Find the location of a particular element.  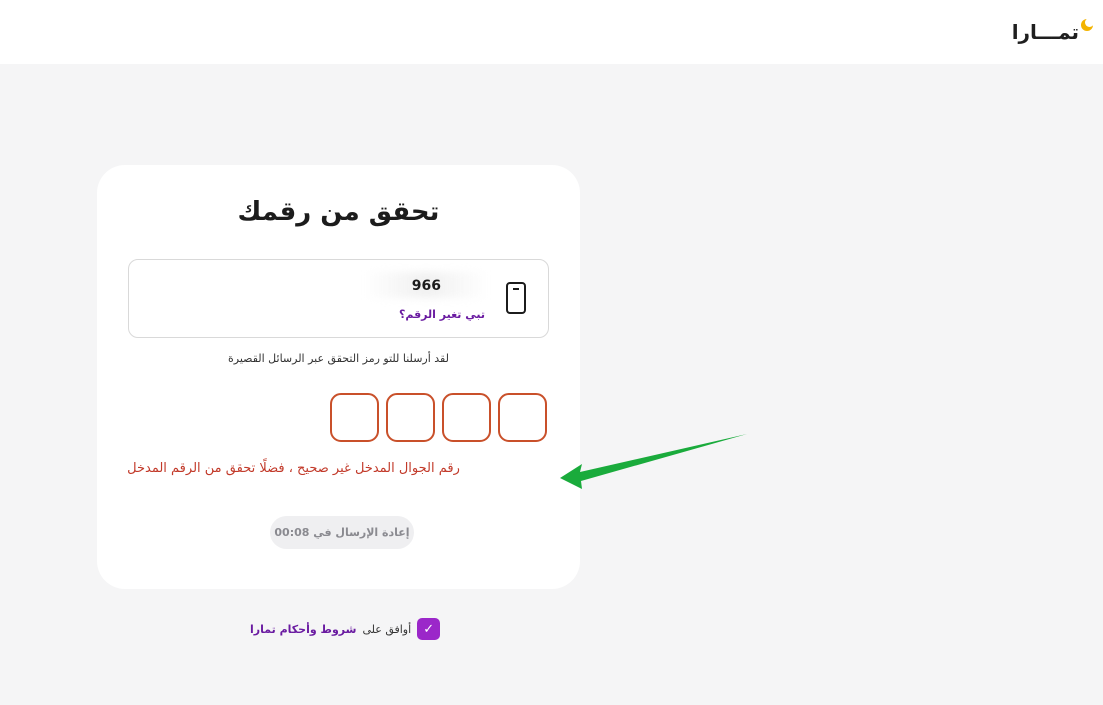

tamara-logo: تمـــارا is located at coordinates (1052, 32).